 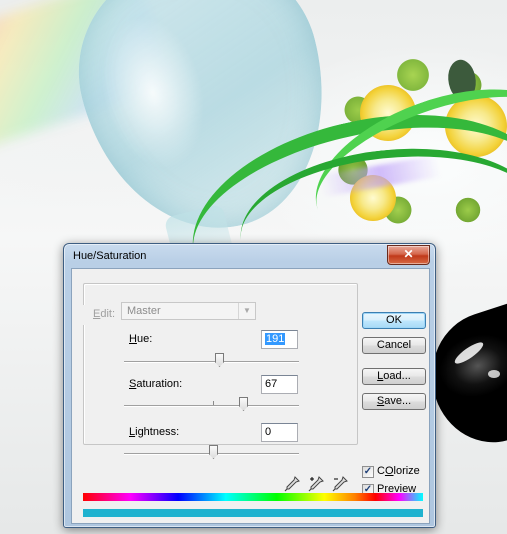 I want to click on edit-select-value: Master, so click(x=144, y=311).